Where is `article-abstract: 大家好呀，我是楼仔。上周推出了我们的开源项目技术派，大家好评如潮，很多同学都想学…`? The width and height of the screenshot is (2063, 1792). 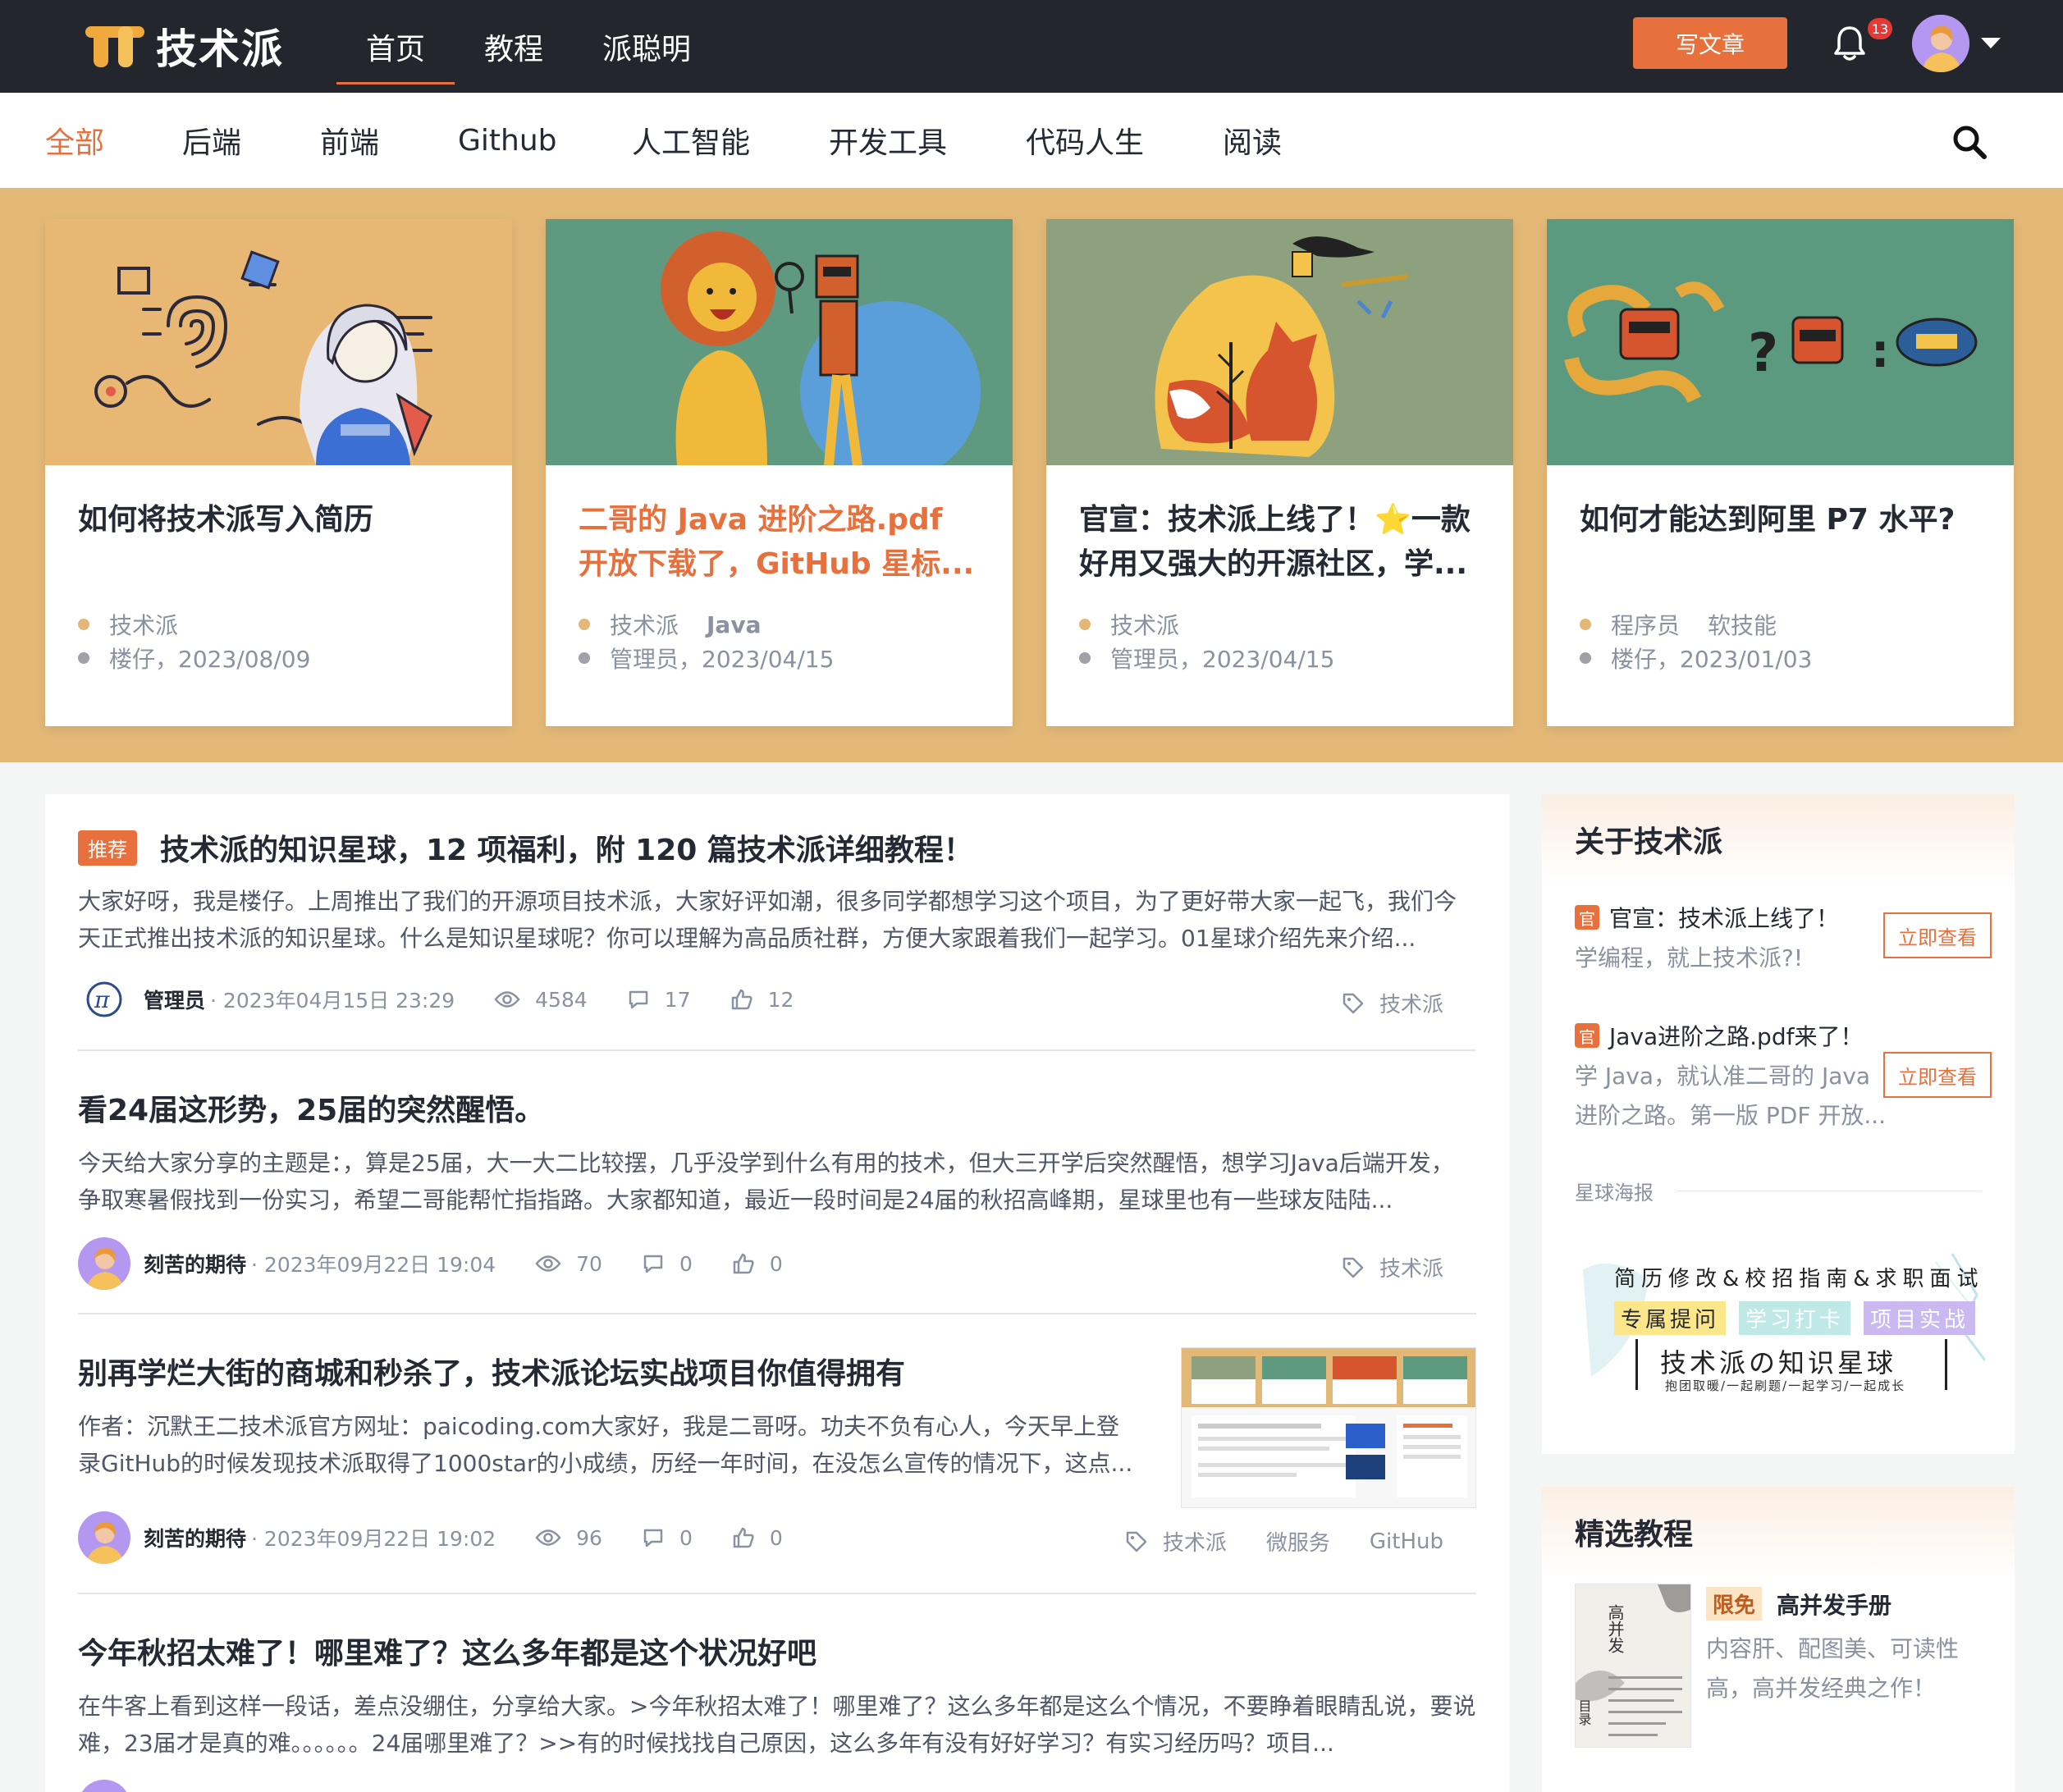 article-abstract: 大家好呀，我是楼仔。上周推出了我们的开源项目技术派，大家好评如潮，很多同学都想学… is located at coordinates (767, 920).